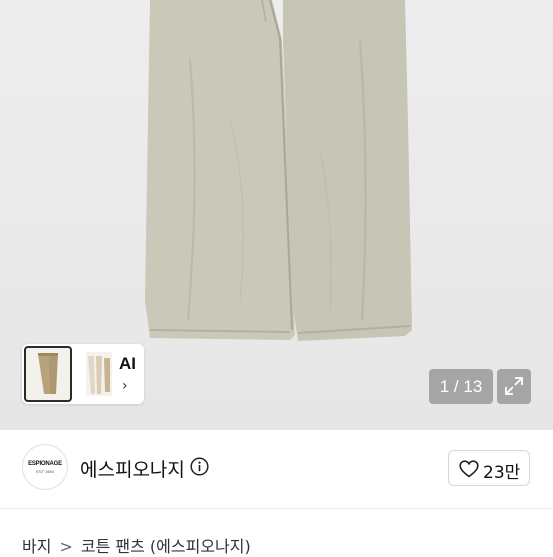  What do you see at coordinates (473, 386) in the screenshot?
I see `image-counter-total: 13` at bounding box center [473, 386].